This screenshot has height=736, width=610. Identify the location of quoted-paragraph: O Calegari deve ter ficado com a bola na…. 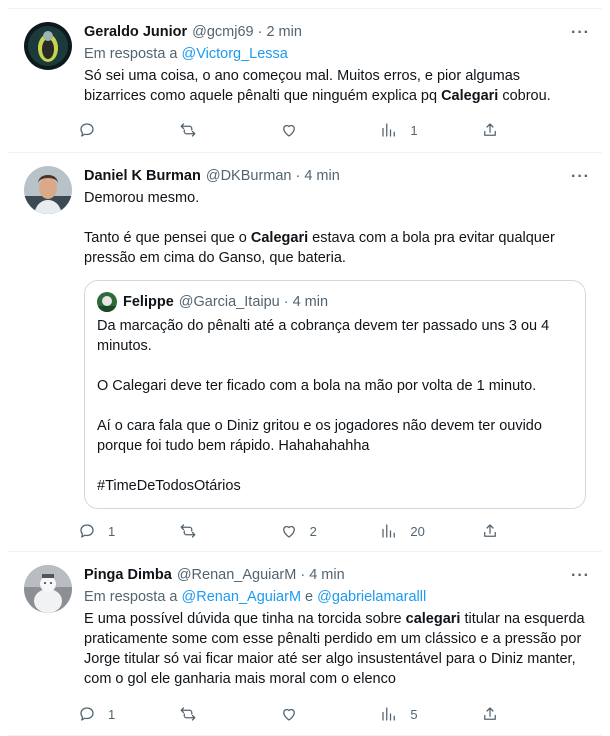
(317, 386).